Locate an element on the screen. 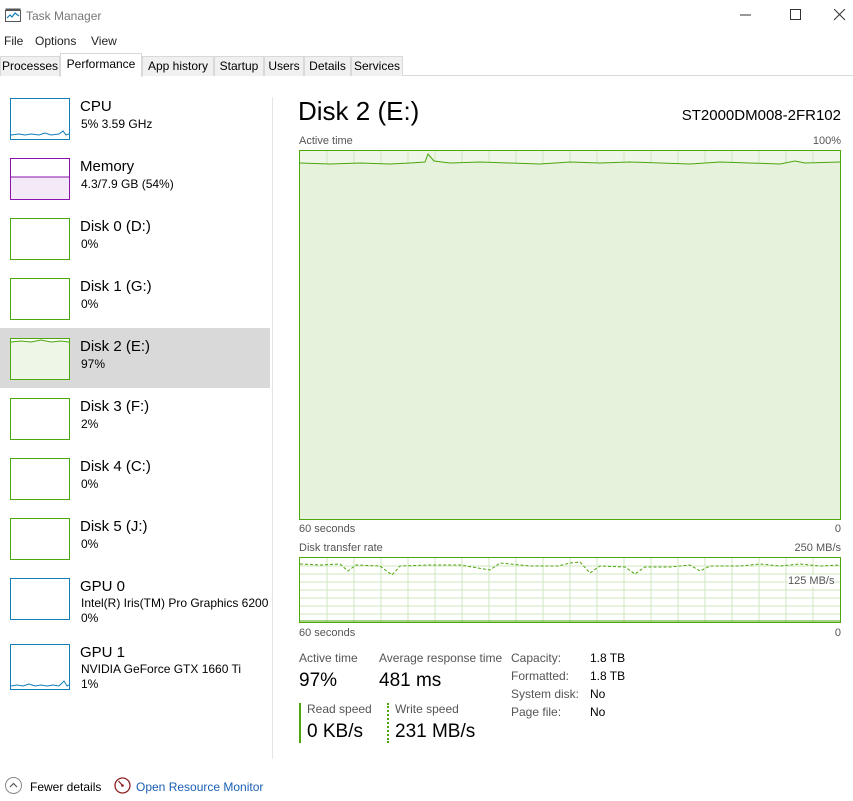 The height and width of the screenshot is (801, 853). disk-model: ST2000DM008-2FR102 is located at coordinates (761, 115).